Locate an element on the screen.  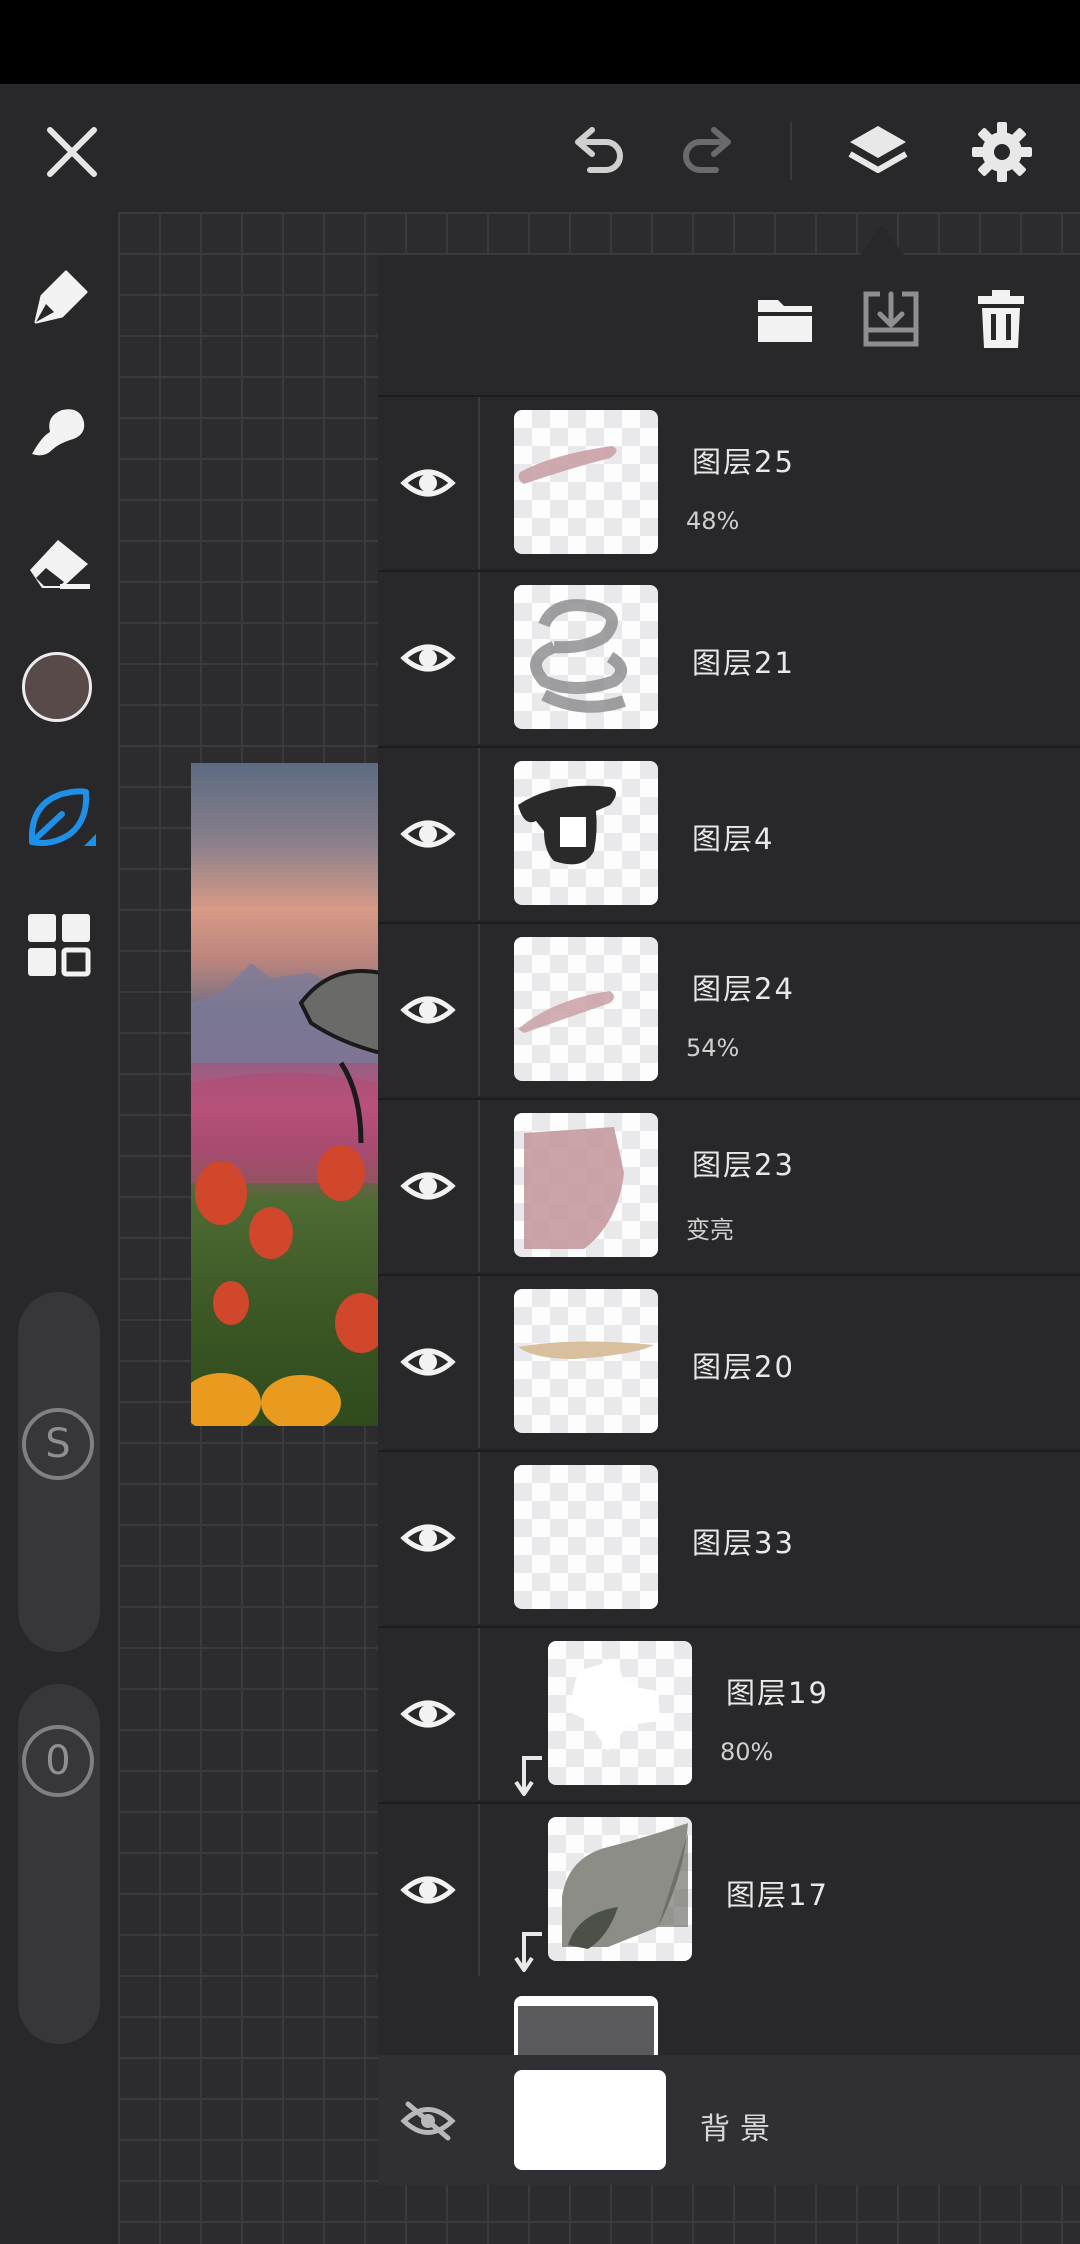
layers-icon is located at coordinates (878, 152).